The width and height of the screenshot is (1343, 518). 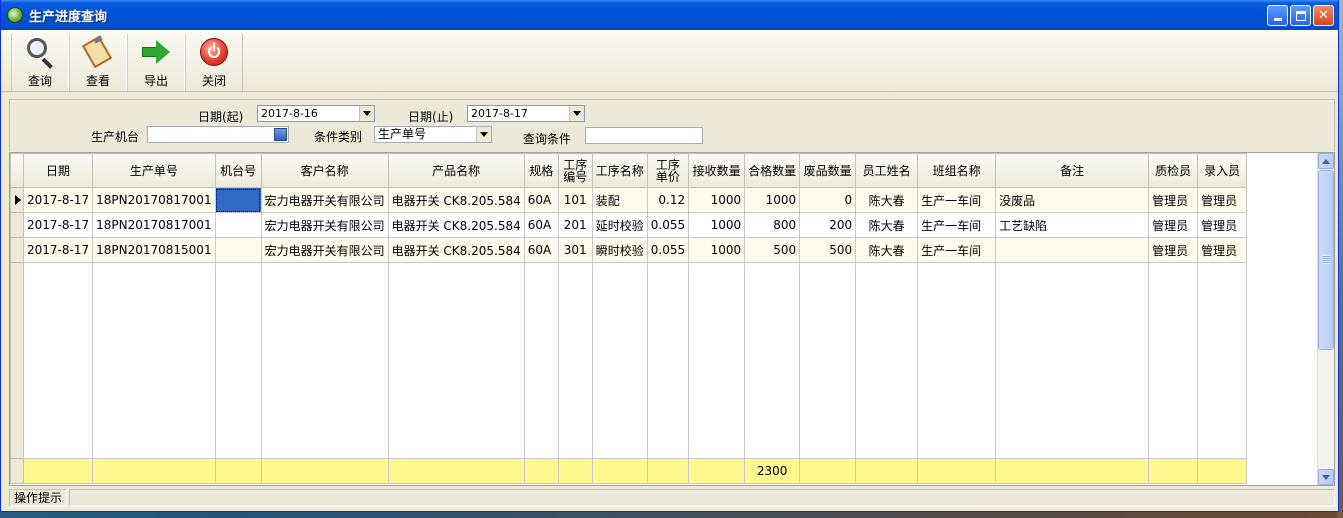 I want to click on scroll-down-button, so click(x=1326, y=477).